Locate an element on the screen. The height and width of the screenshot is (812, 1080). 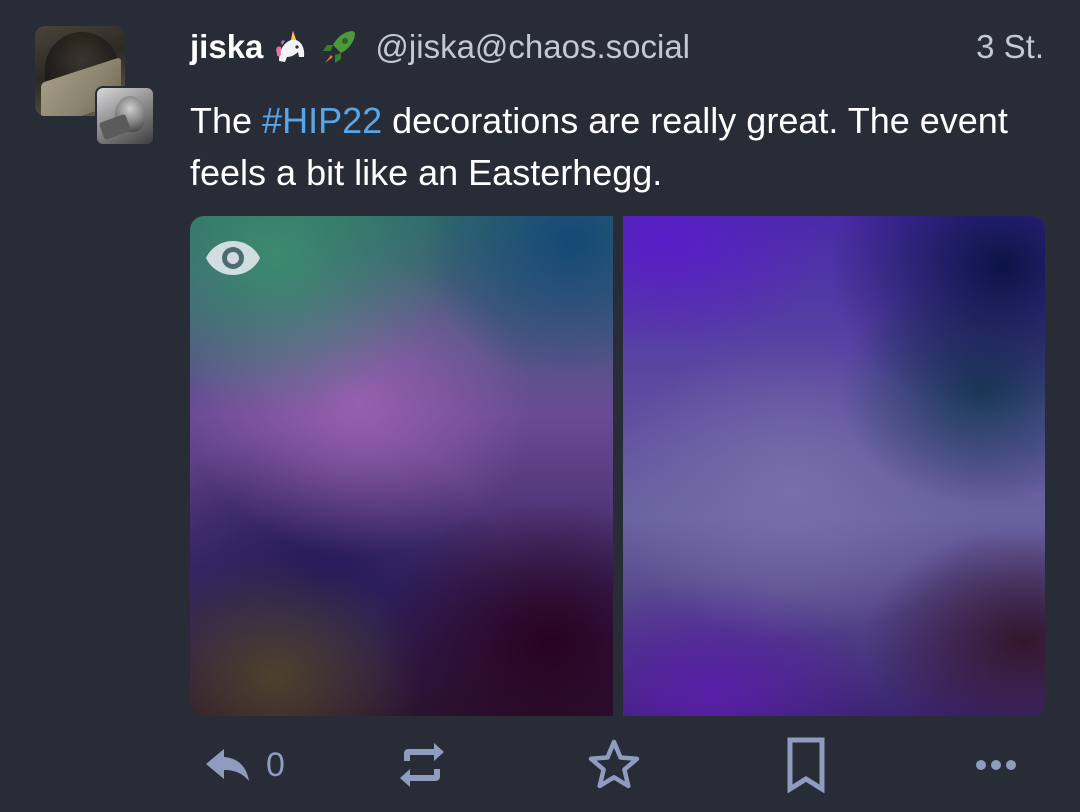
more-icon is located at coordinates (996, 765).